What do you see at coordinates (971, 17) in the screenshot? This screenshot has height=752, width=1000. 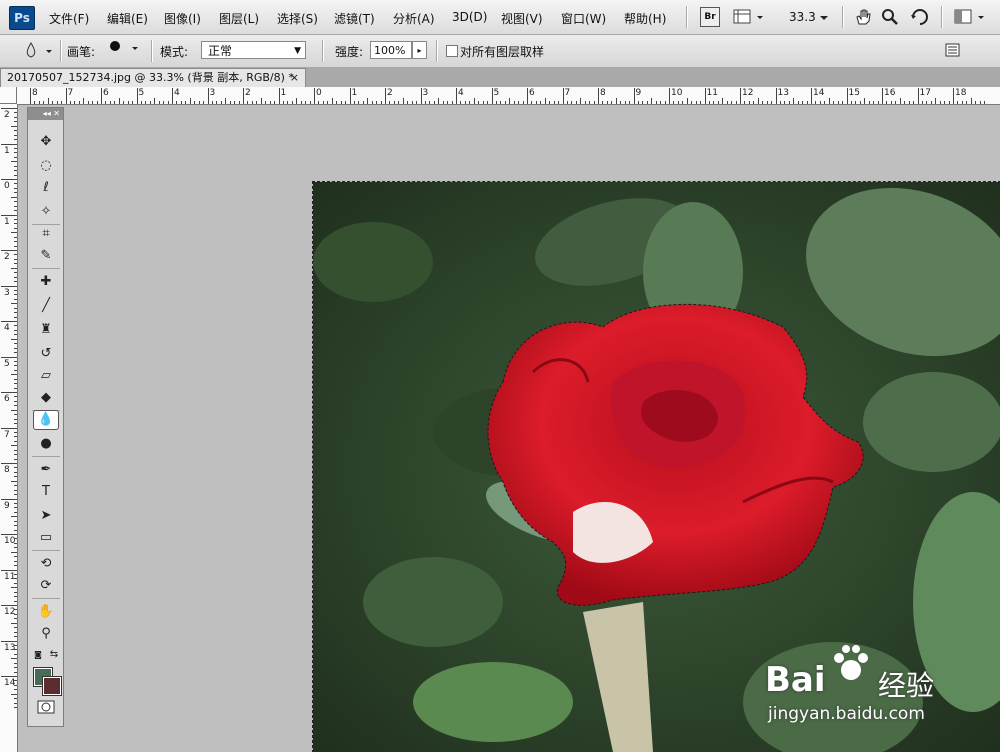 I see `arrange-documents-icon` at bounding box center [971, 17].